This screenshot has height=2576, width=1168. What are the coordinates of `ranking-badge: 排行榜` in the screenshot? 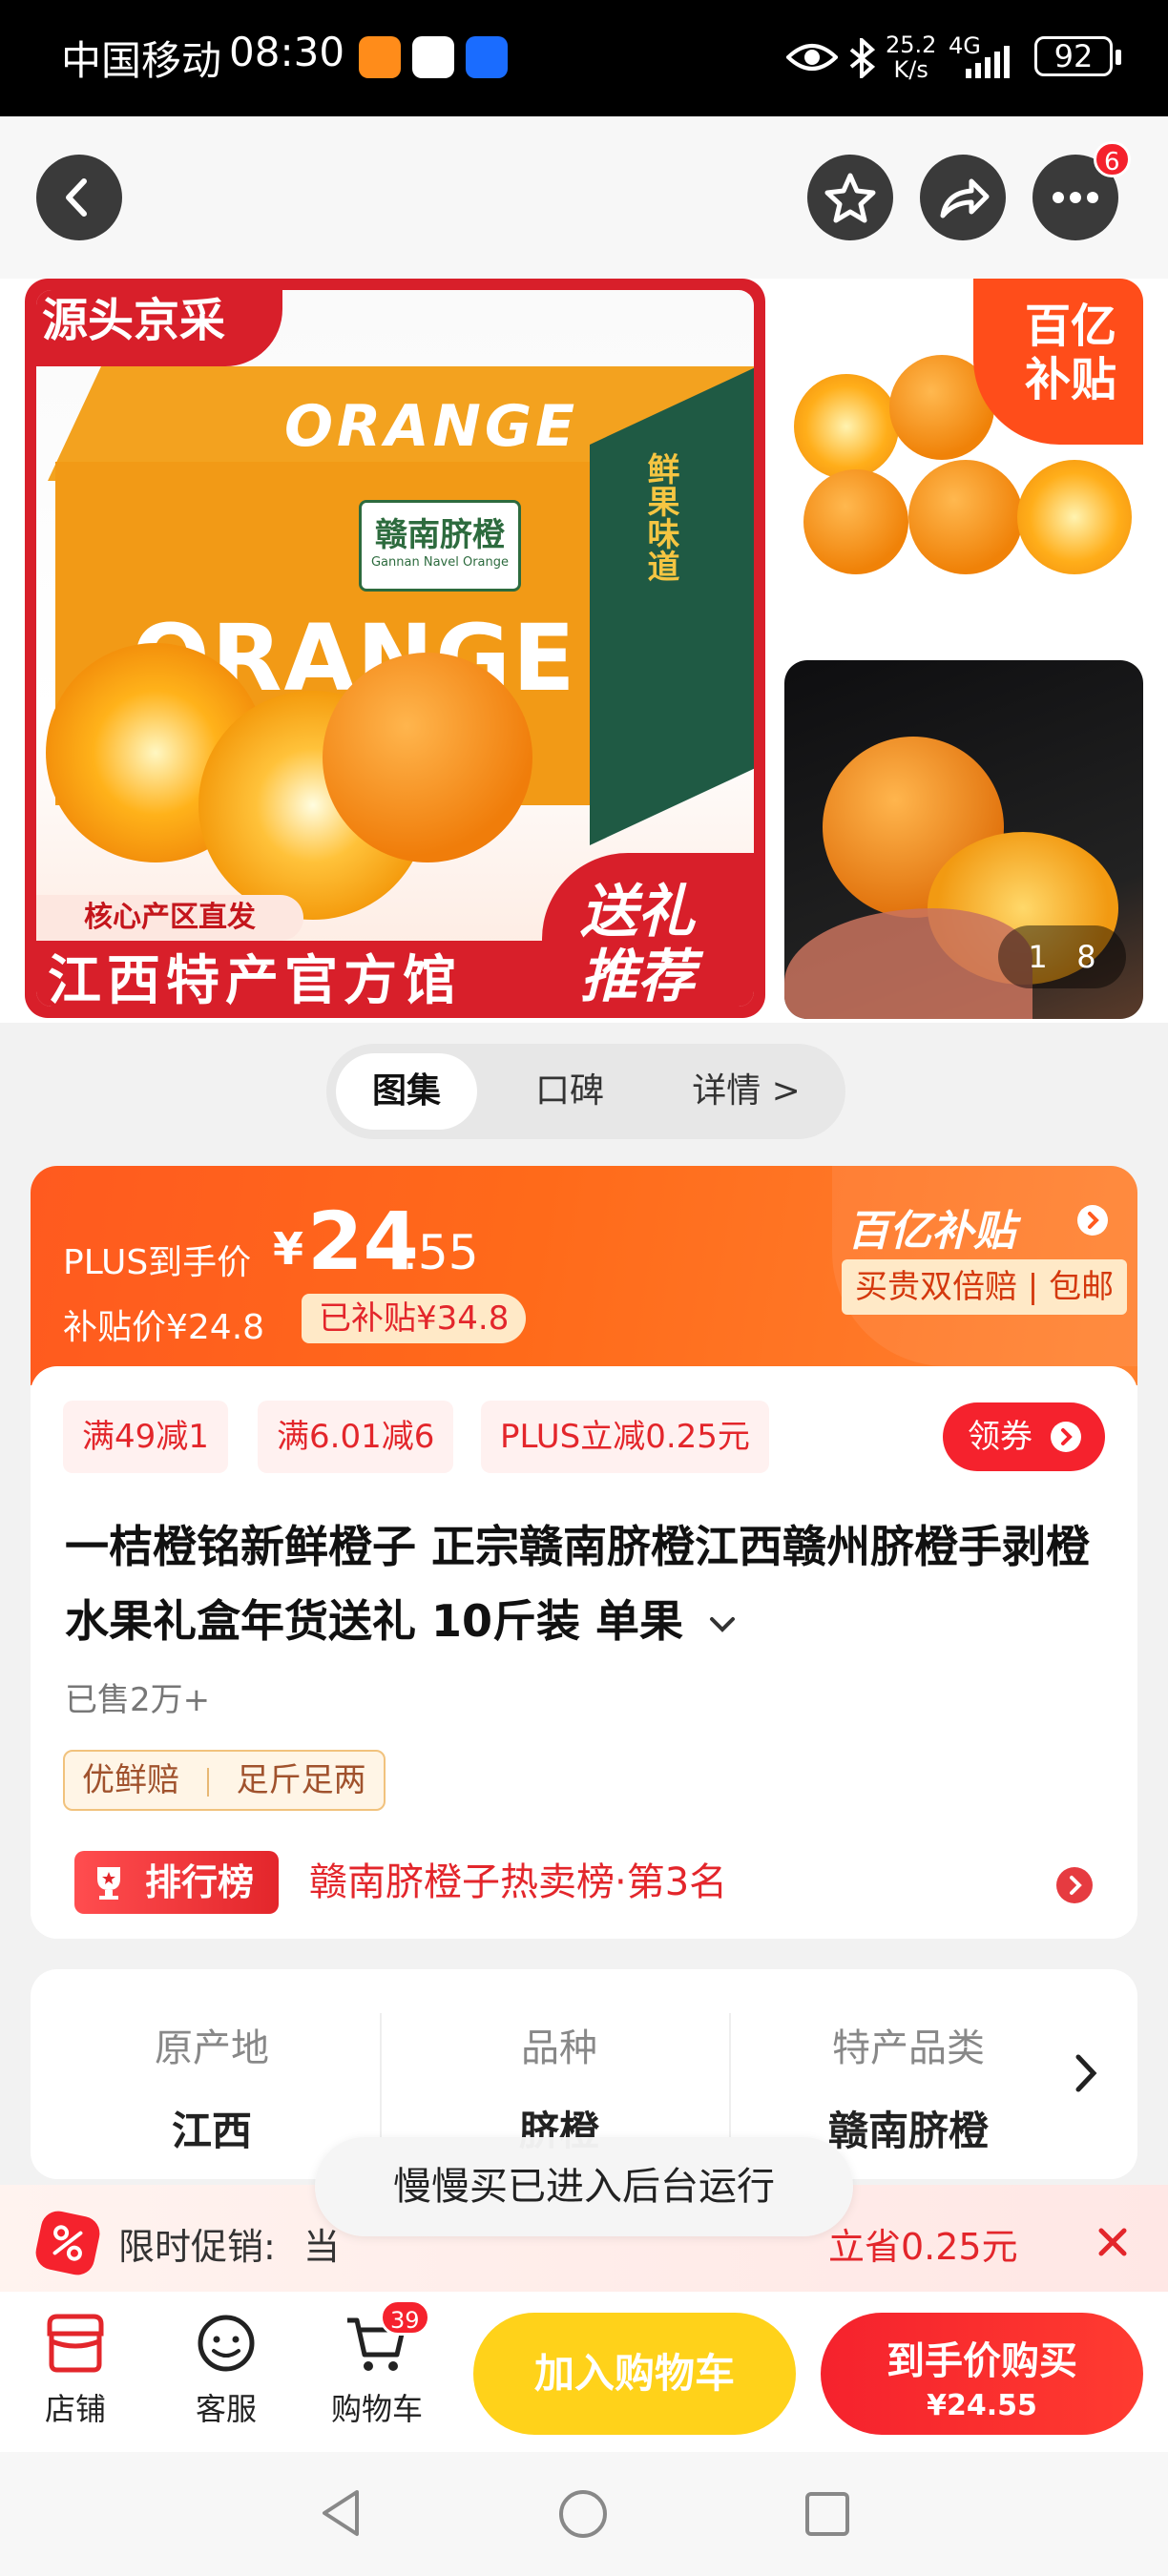 It's located at (177, 1882).